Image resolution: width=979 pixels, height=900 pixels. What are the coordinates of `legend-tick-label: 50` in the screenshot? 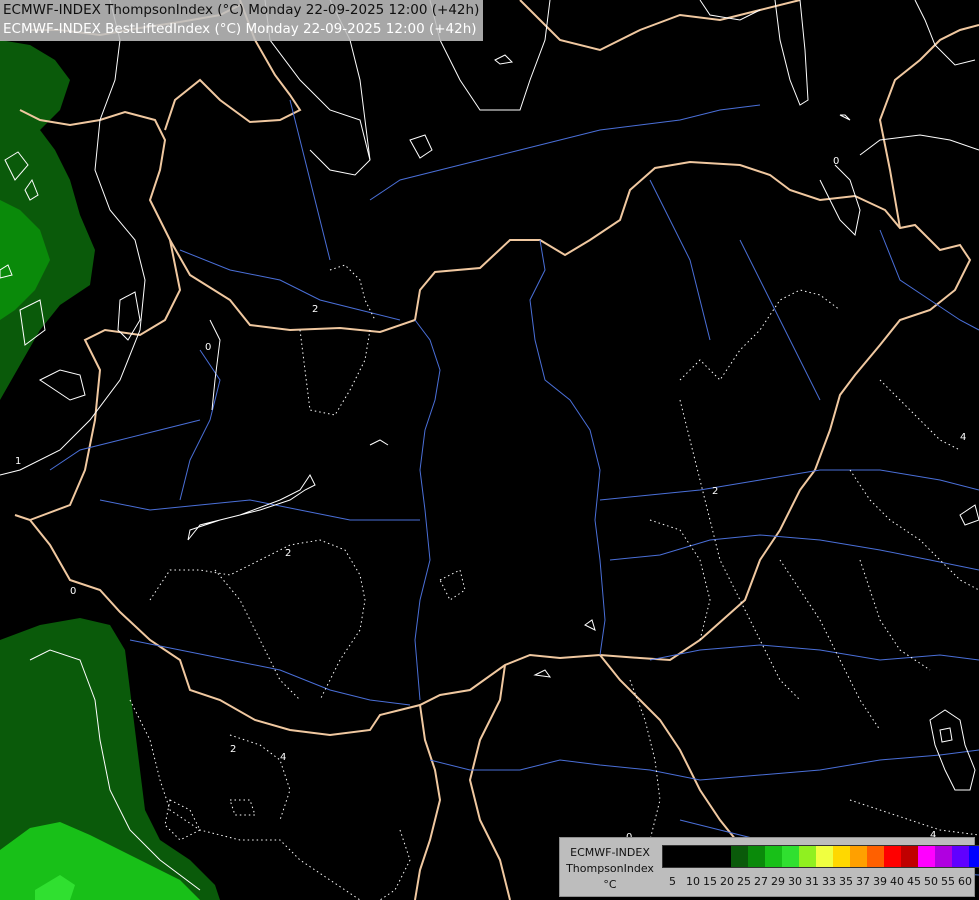 It's located at (931, 881).